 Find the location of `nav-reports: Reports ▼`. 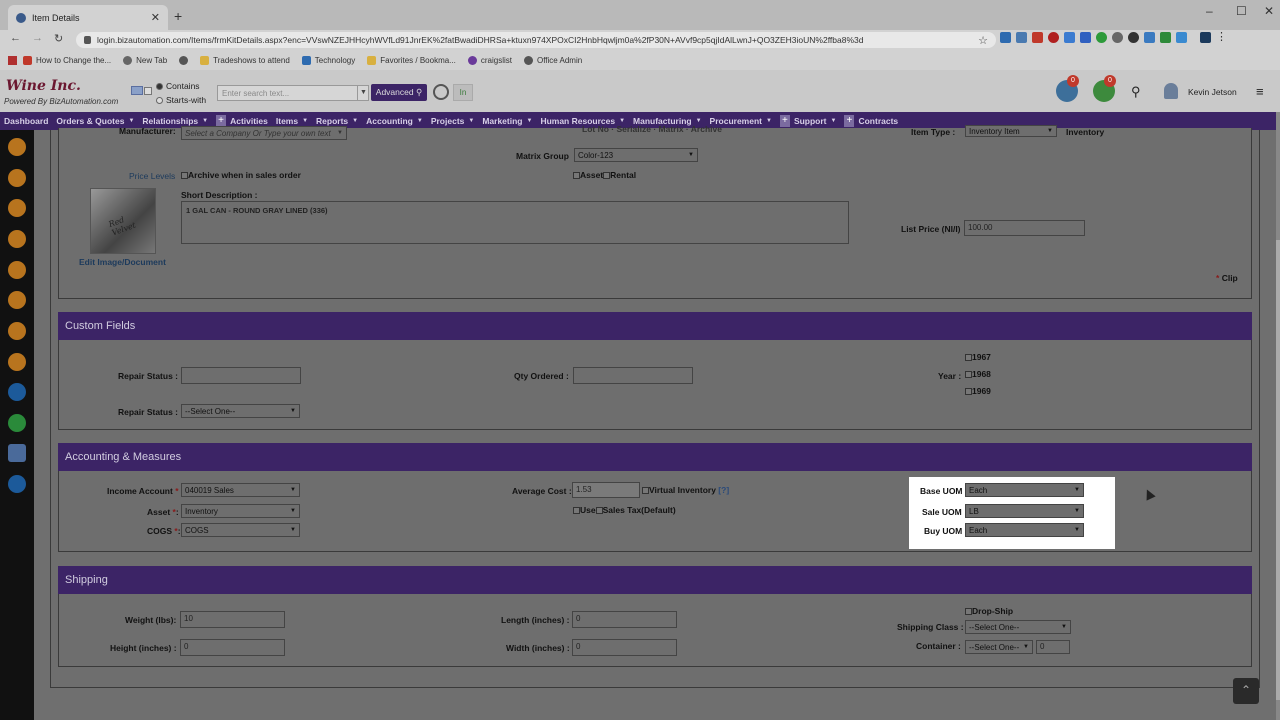

nav-reports: Reports ▼ is located at coordinates (337, 121).